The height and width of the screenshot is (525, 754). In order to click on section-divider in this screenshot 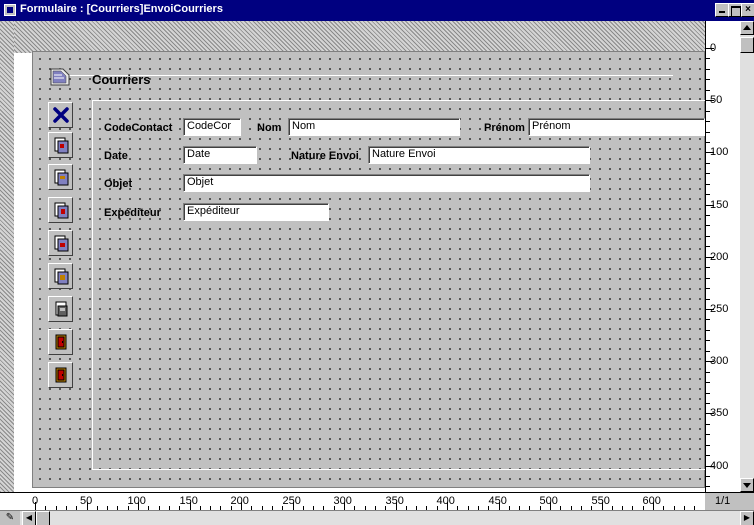, I will do `click(366, 75)`.